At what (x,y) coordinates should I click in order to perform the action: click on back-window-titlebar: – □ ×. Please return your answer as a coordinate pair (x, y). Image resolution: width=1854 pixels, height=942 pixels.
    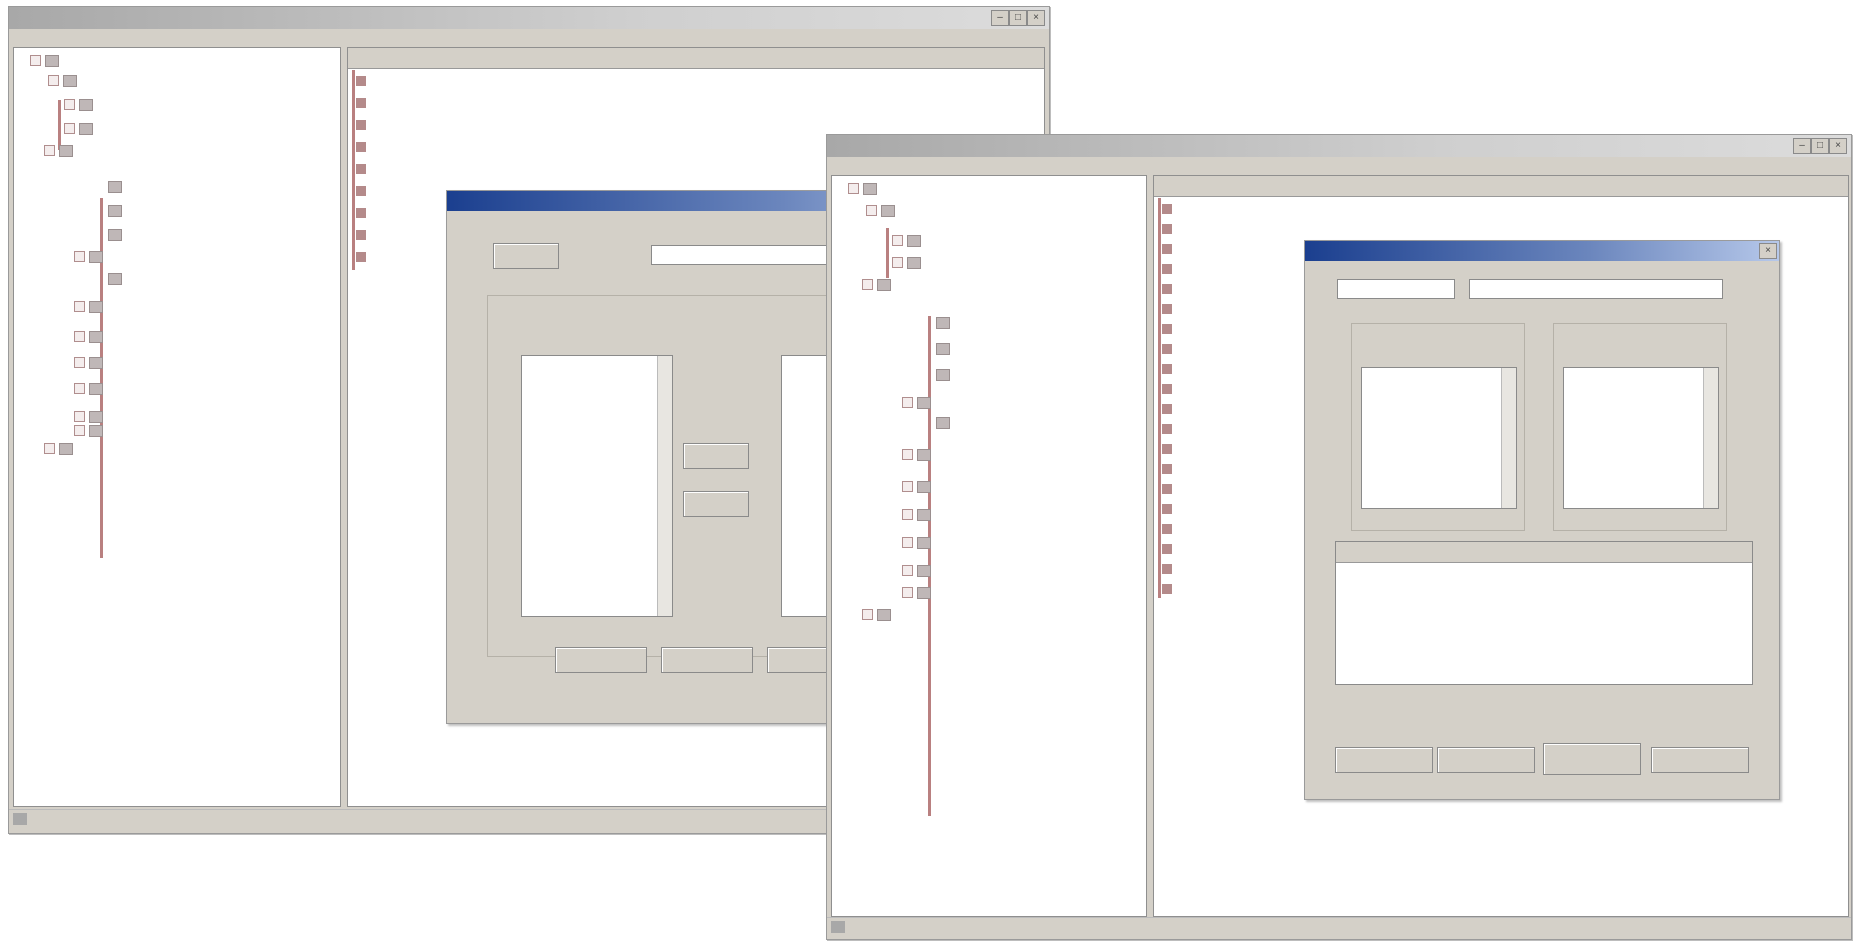
    Looking at the image, I should click on (529, 18).